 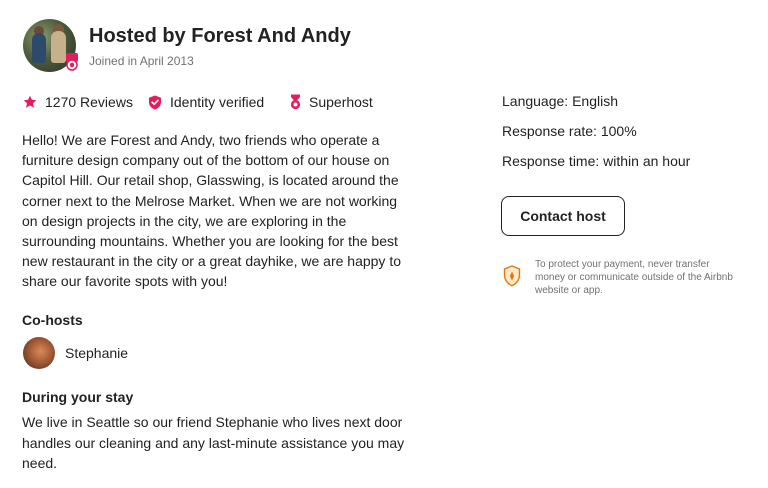 I want to click on superhost-badge-icon, so click(x=72, y=62).